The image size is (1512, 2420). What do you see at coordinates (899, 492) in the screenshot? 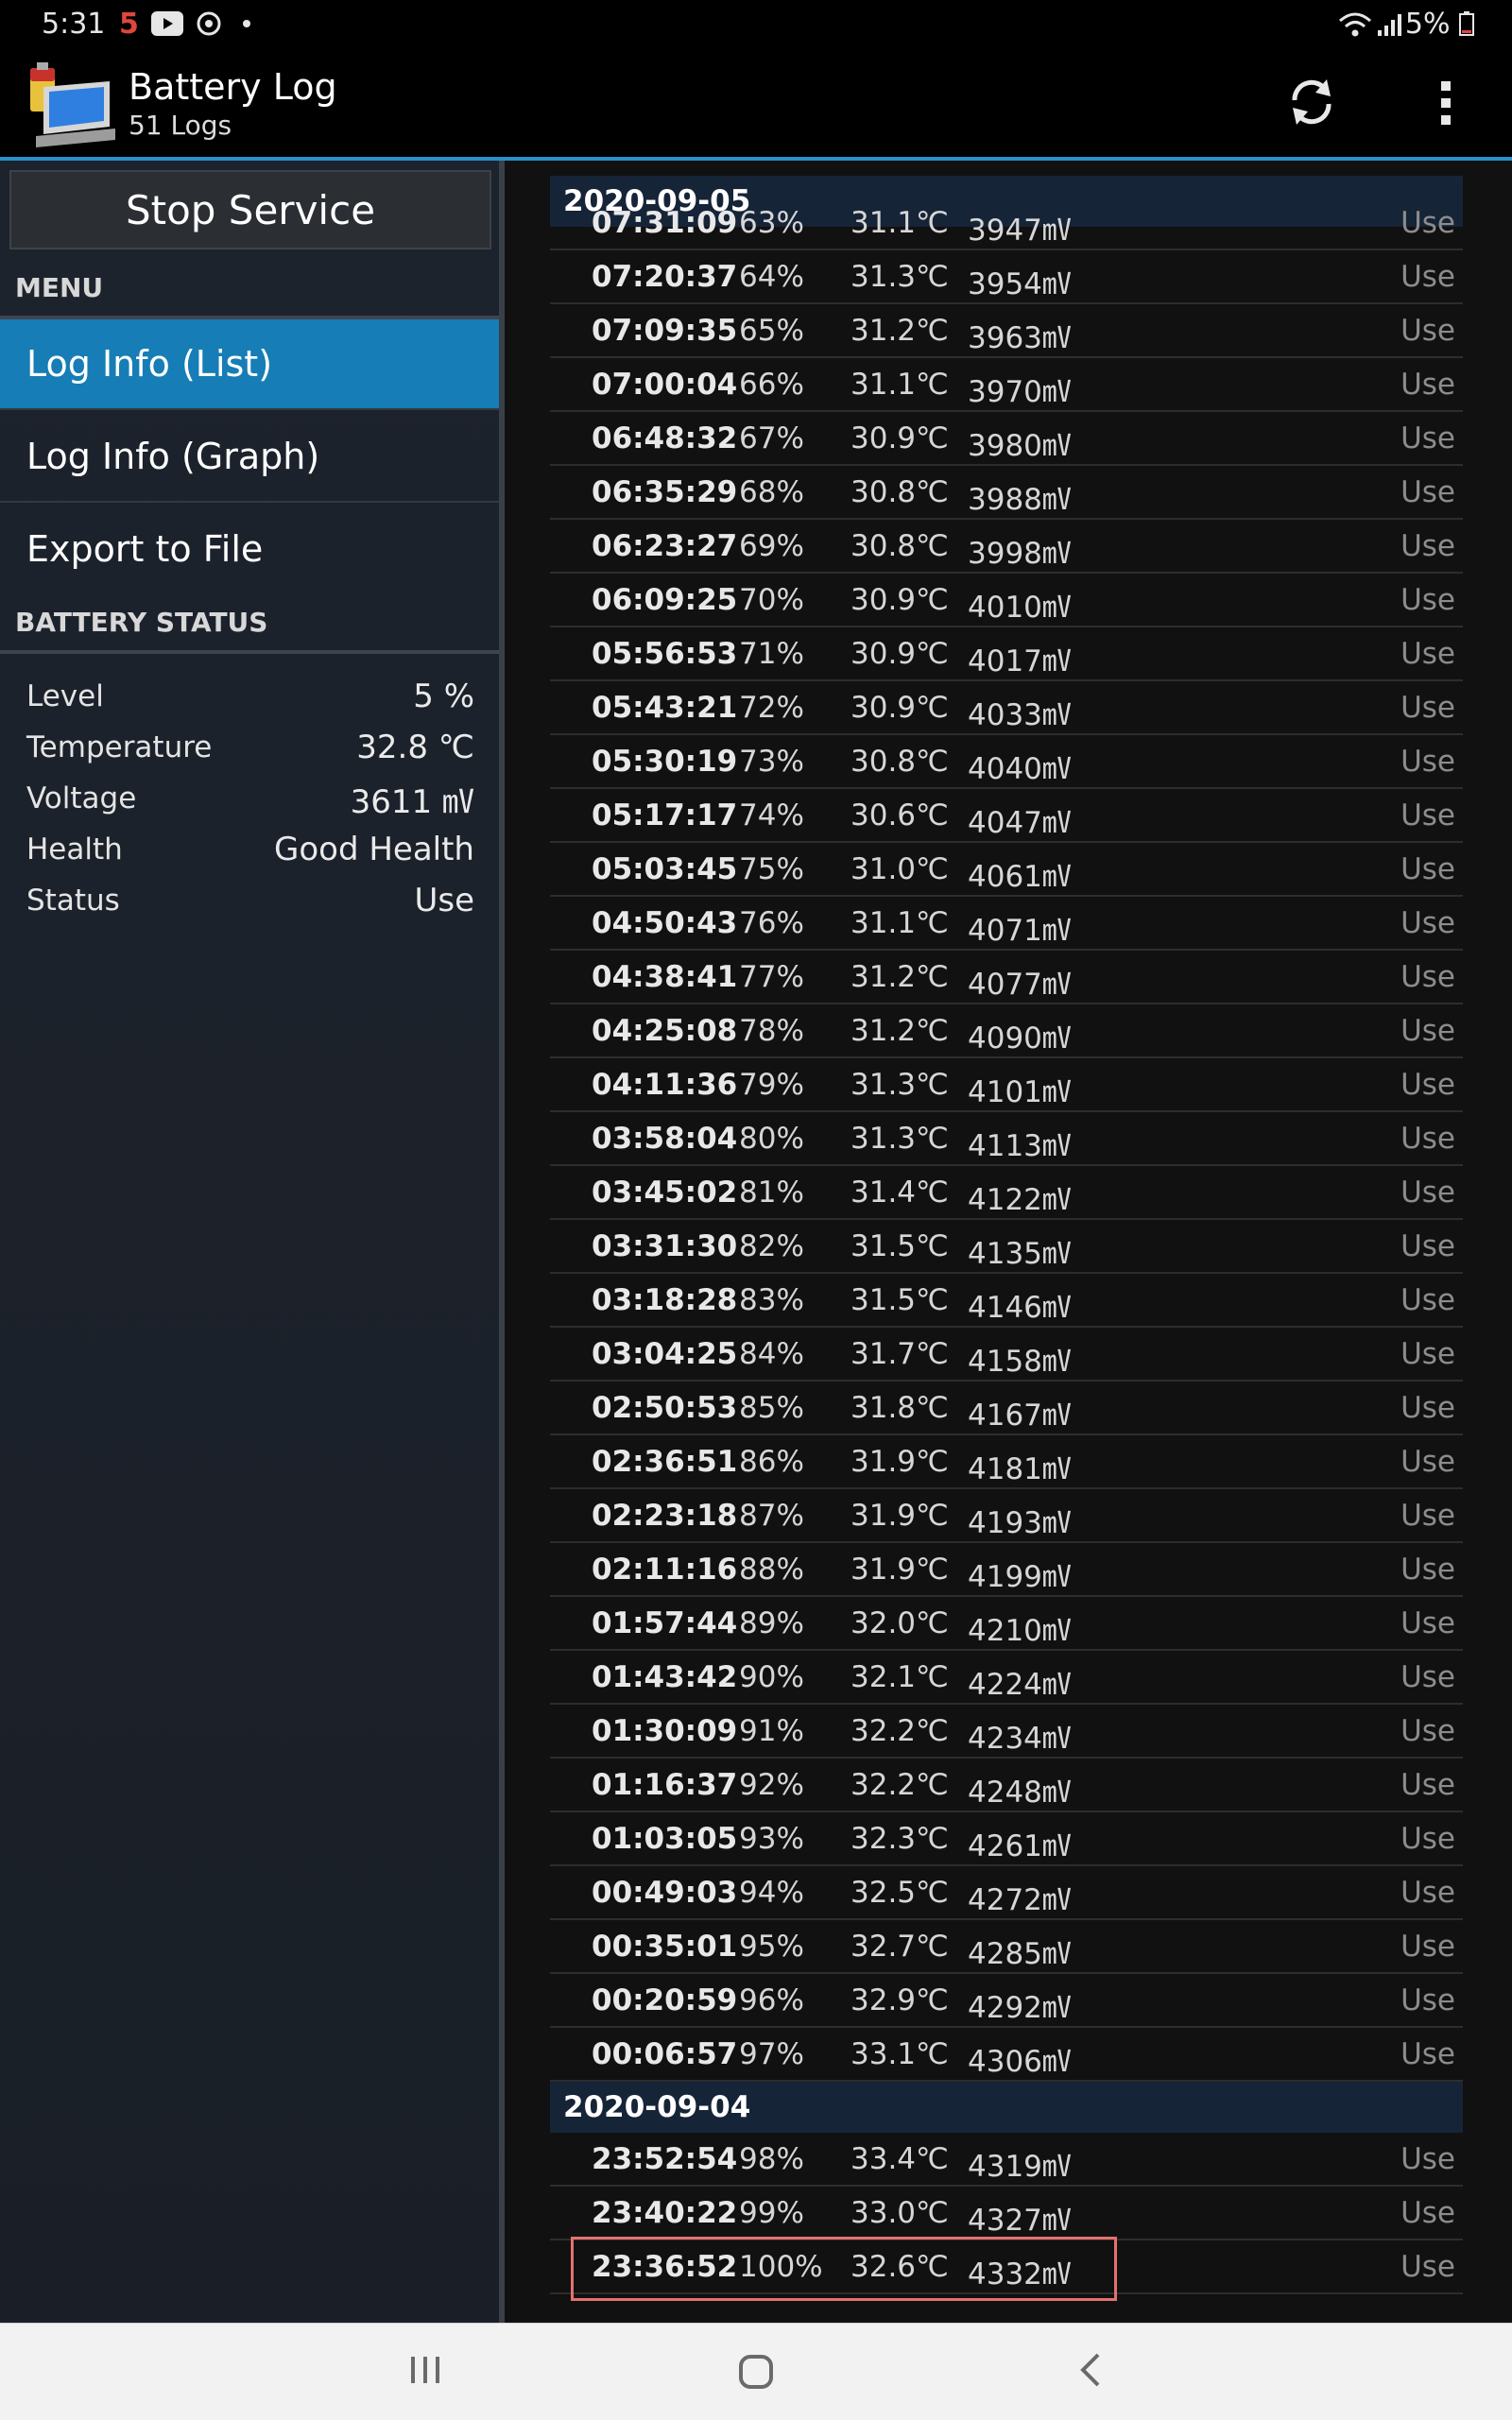
I see `log-temperature: 30.8℃` at bounding box center [899, 492].